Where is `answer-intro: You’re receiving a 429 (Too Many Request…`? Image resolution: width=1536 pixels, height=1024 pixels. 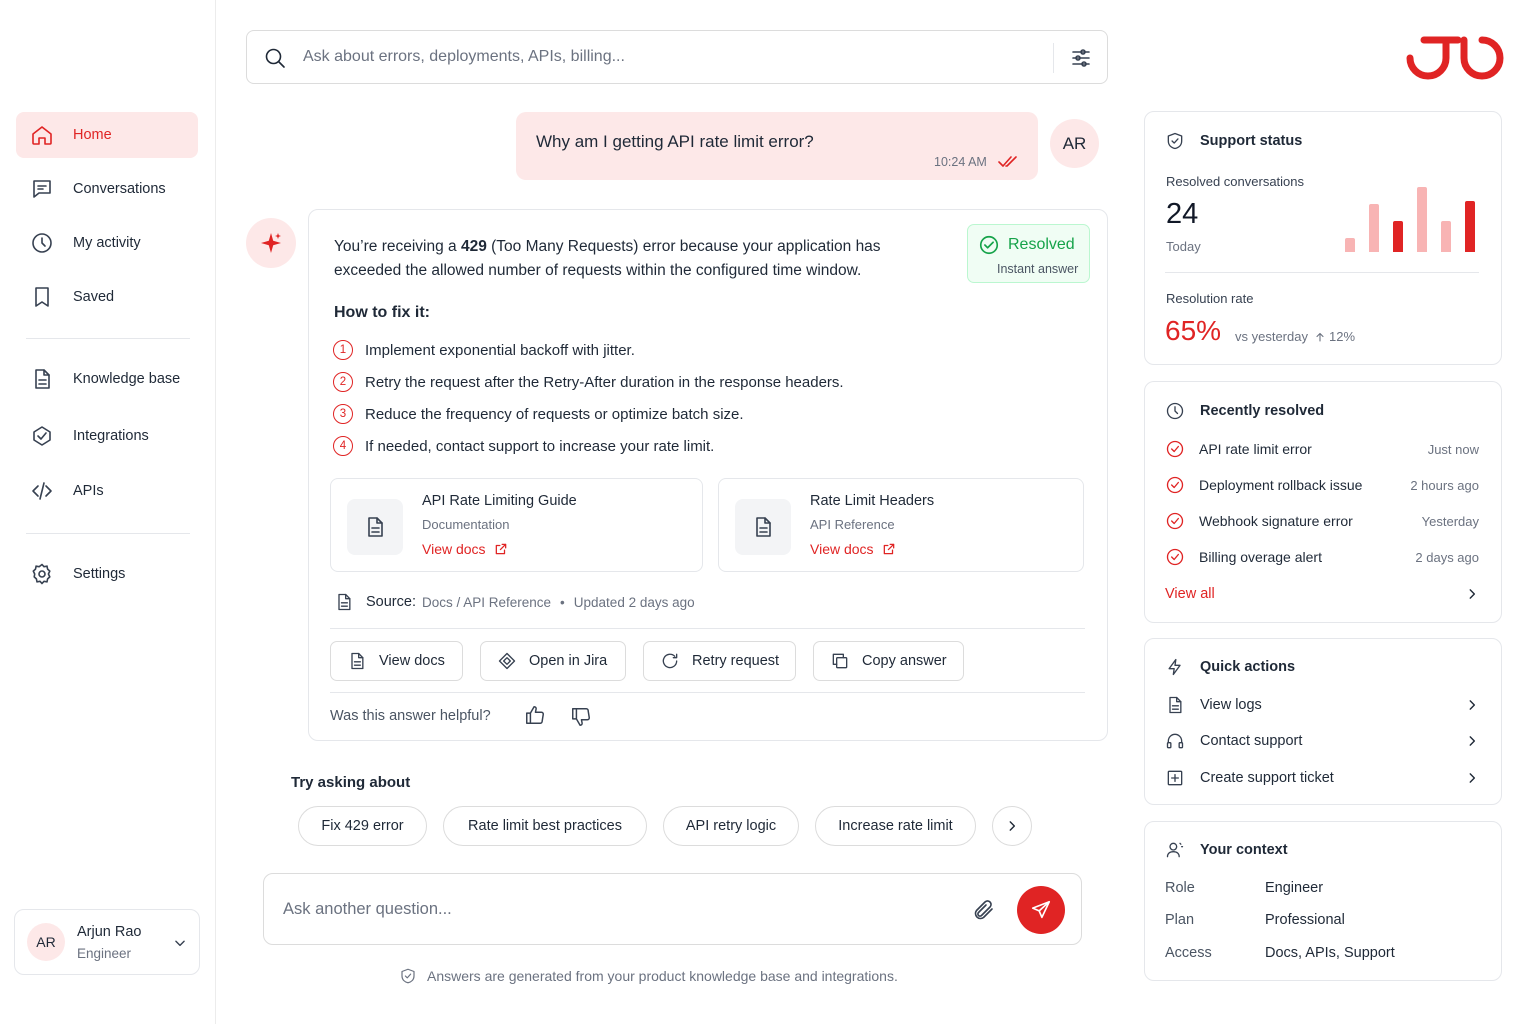
answer-intro: You’re receiving a 429 (Too Many Request… is located at coordinates (607, 258).